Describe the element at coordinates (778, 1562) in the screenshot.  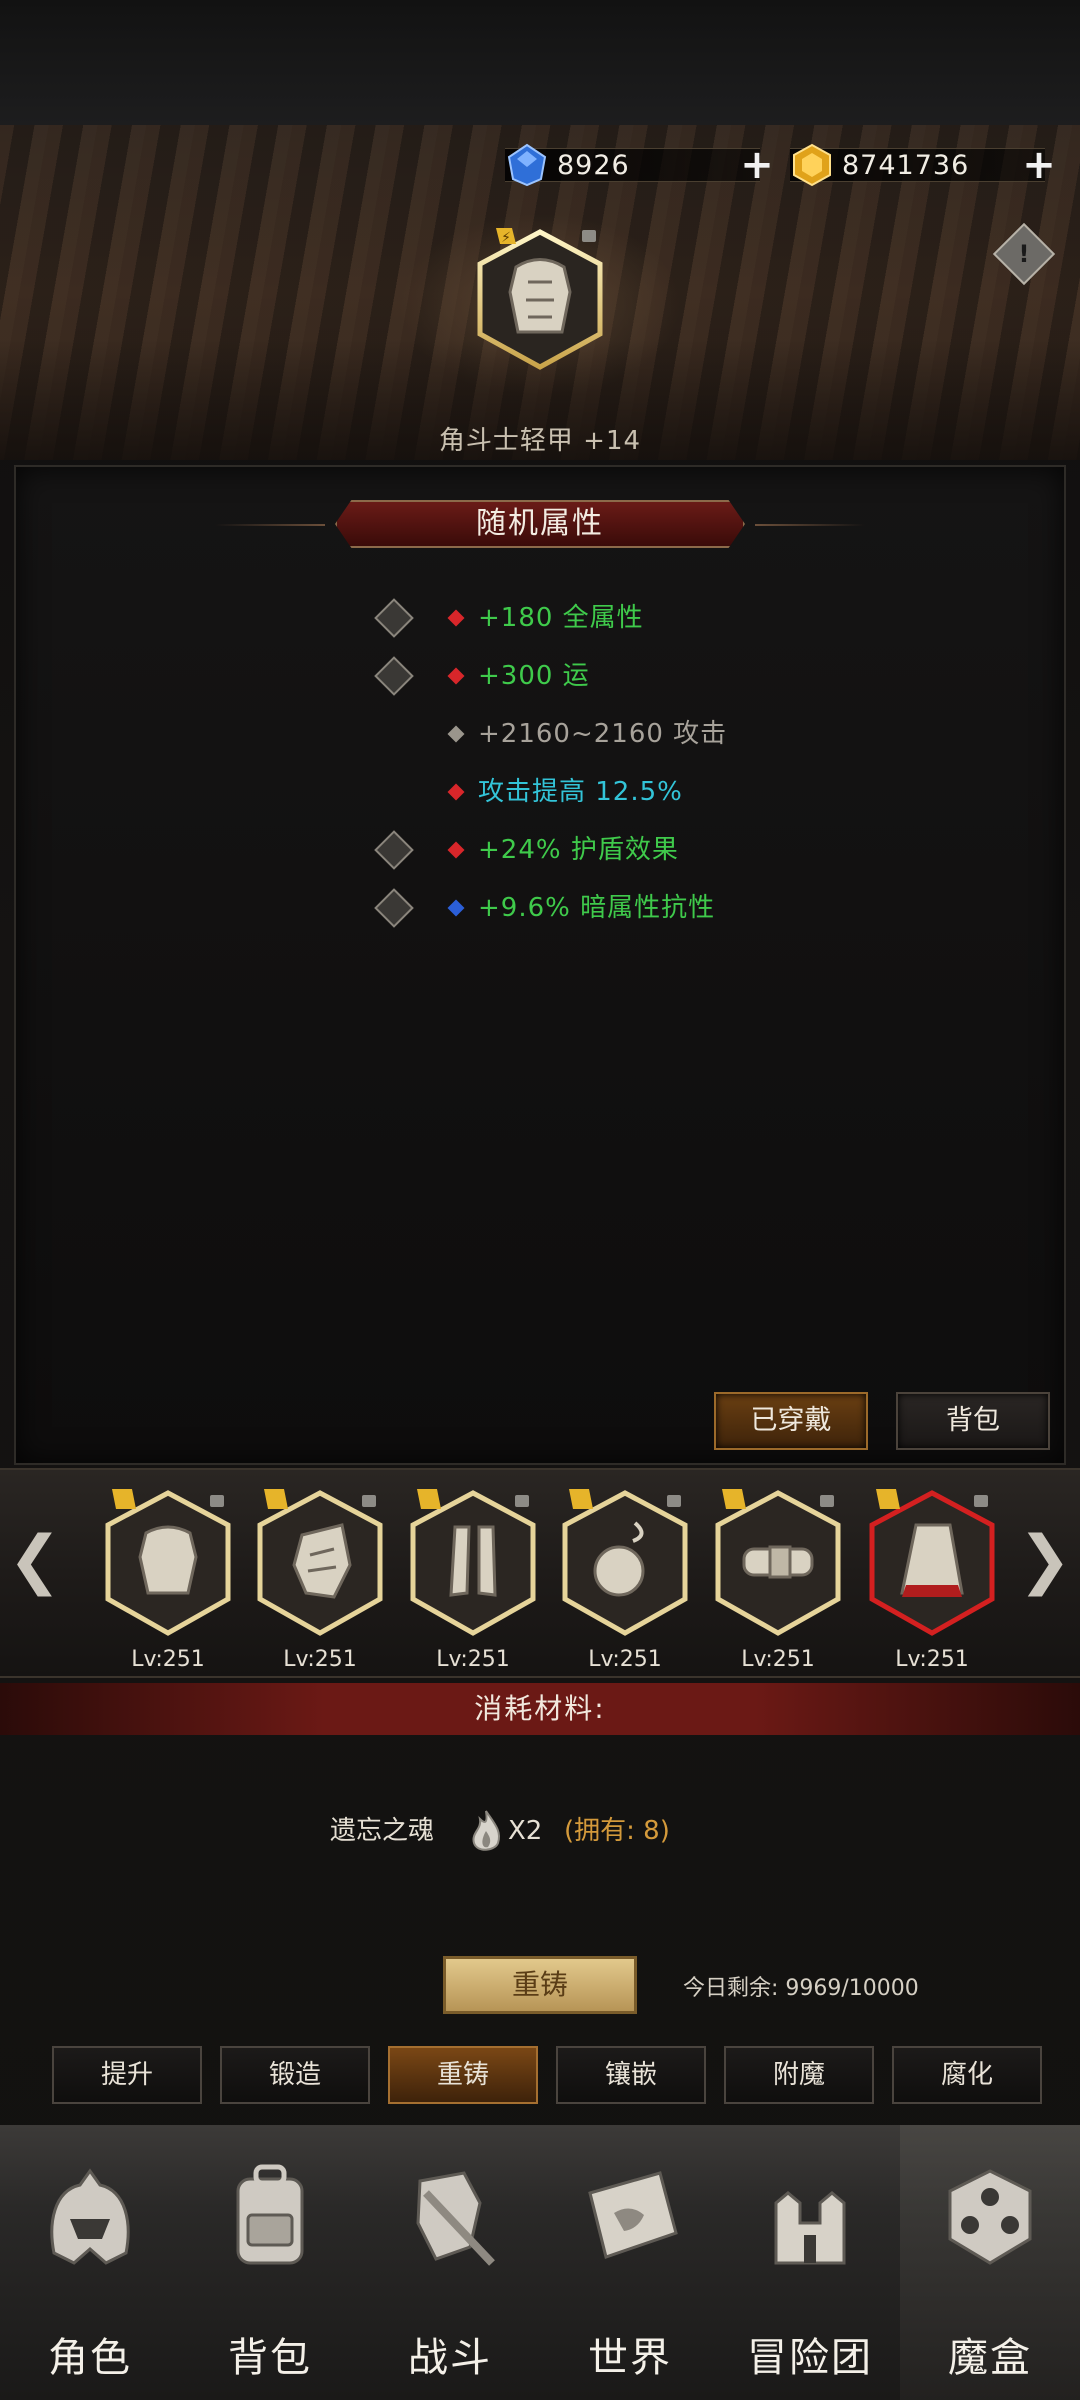
I see `belt-icon` at that location.